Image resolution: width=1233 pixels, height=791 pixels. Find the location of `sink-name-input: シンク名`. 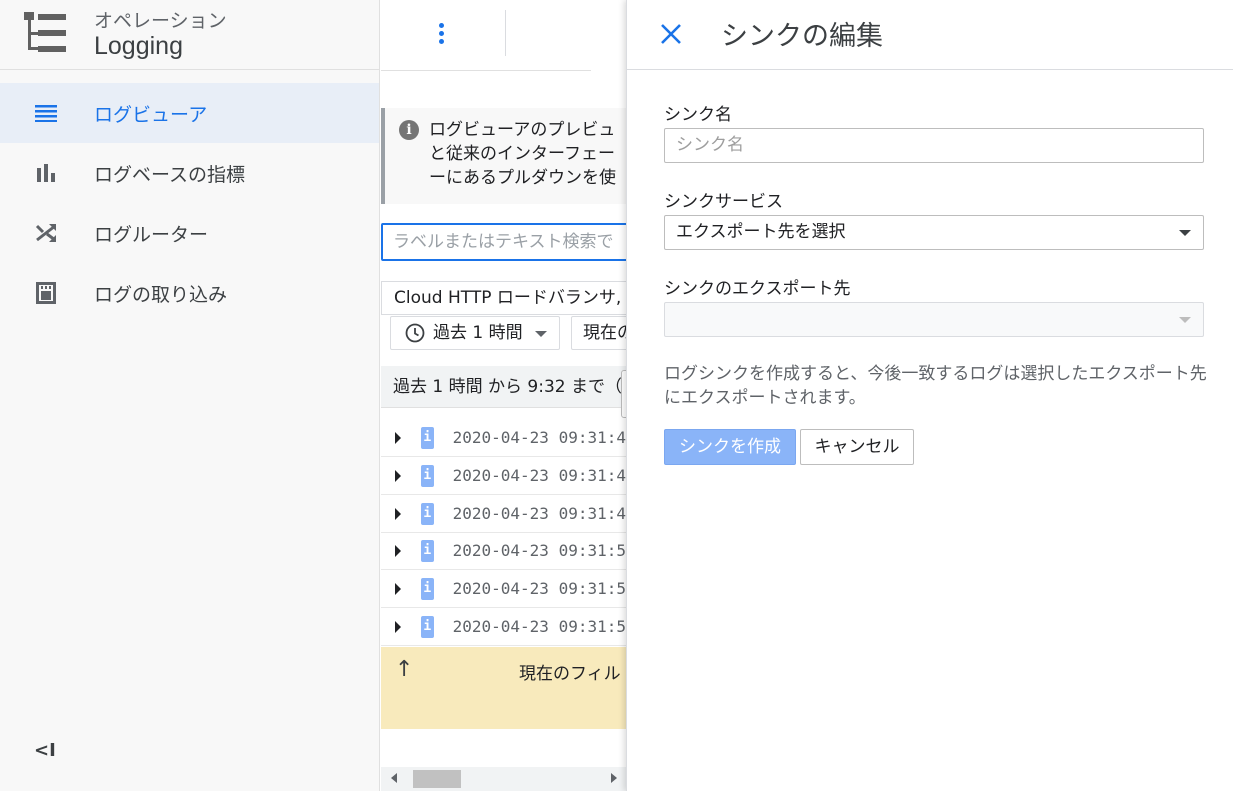

sink-name-input: シンク名 is located at coordinates (934, 145).